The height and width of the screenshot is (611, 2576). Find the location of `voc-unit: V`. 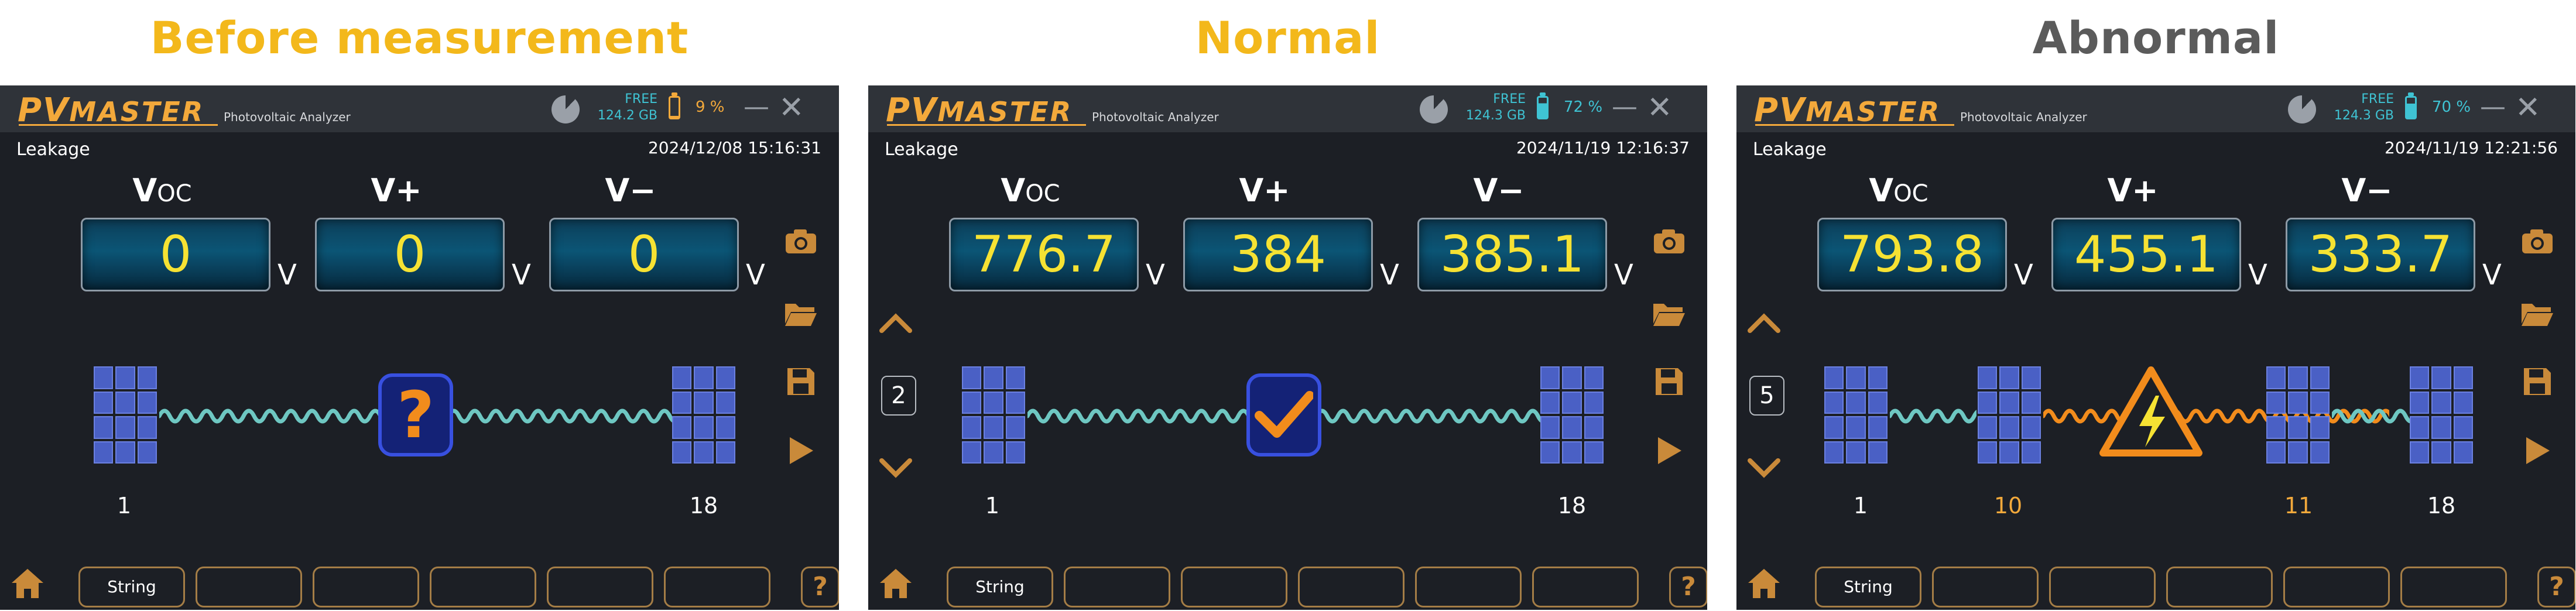

voc-unit: V is located at coordinates (287, 275).